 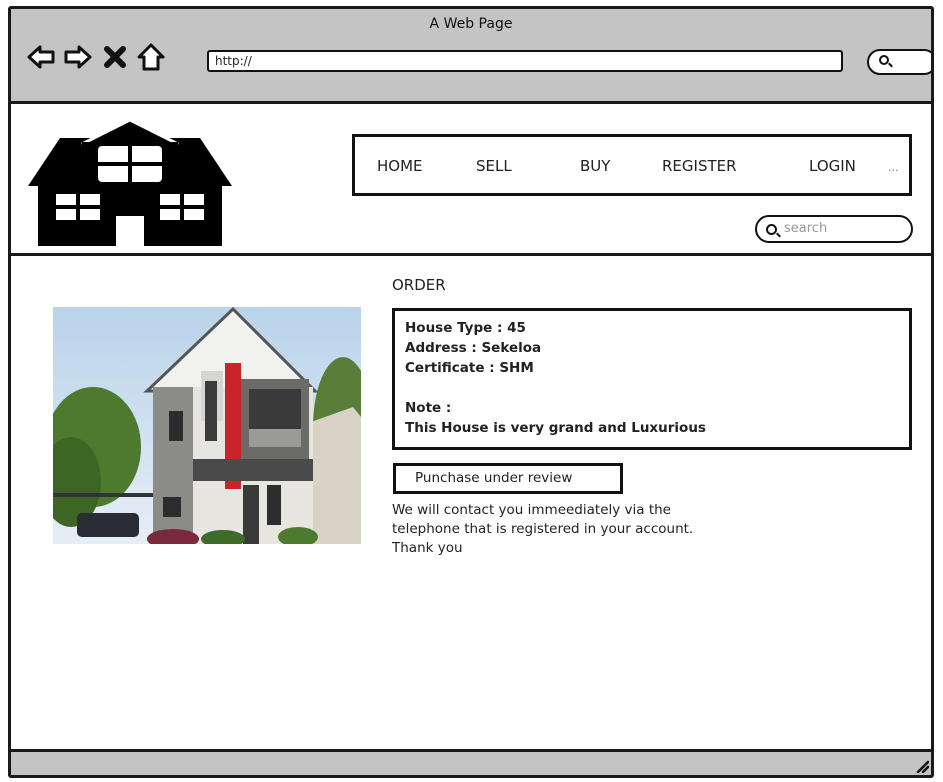 I want to click on note-label: Note :, so click(x=428, y=408).